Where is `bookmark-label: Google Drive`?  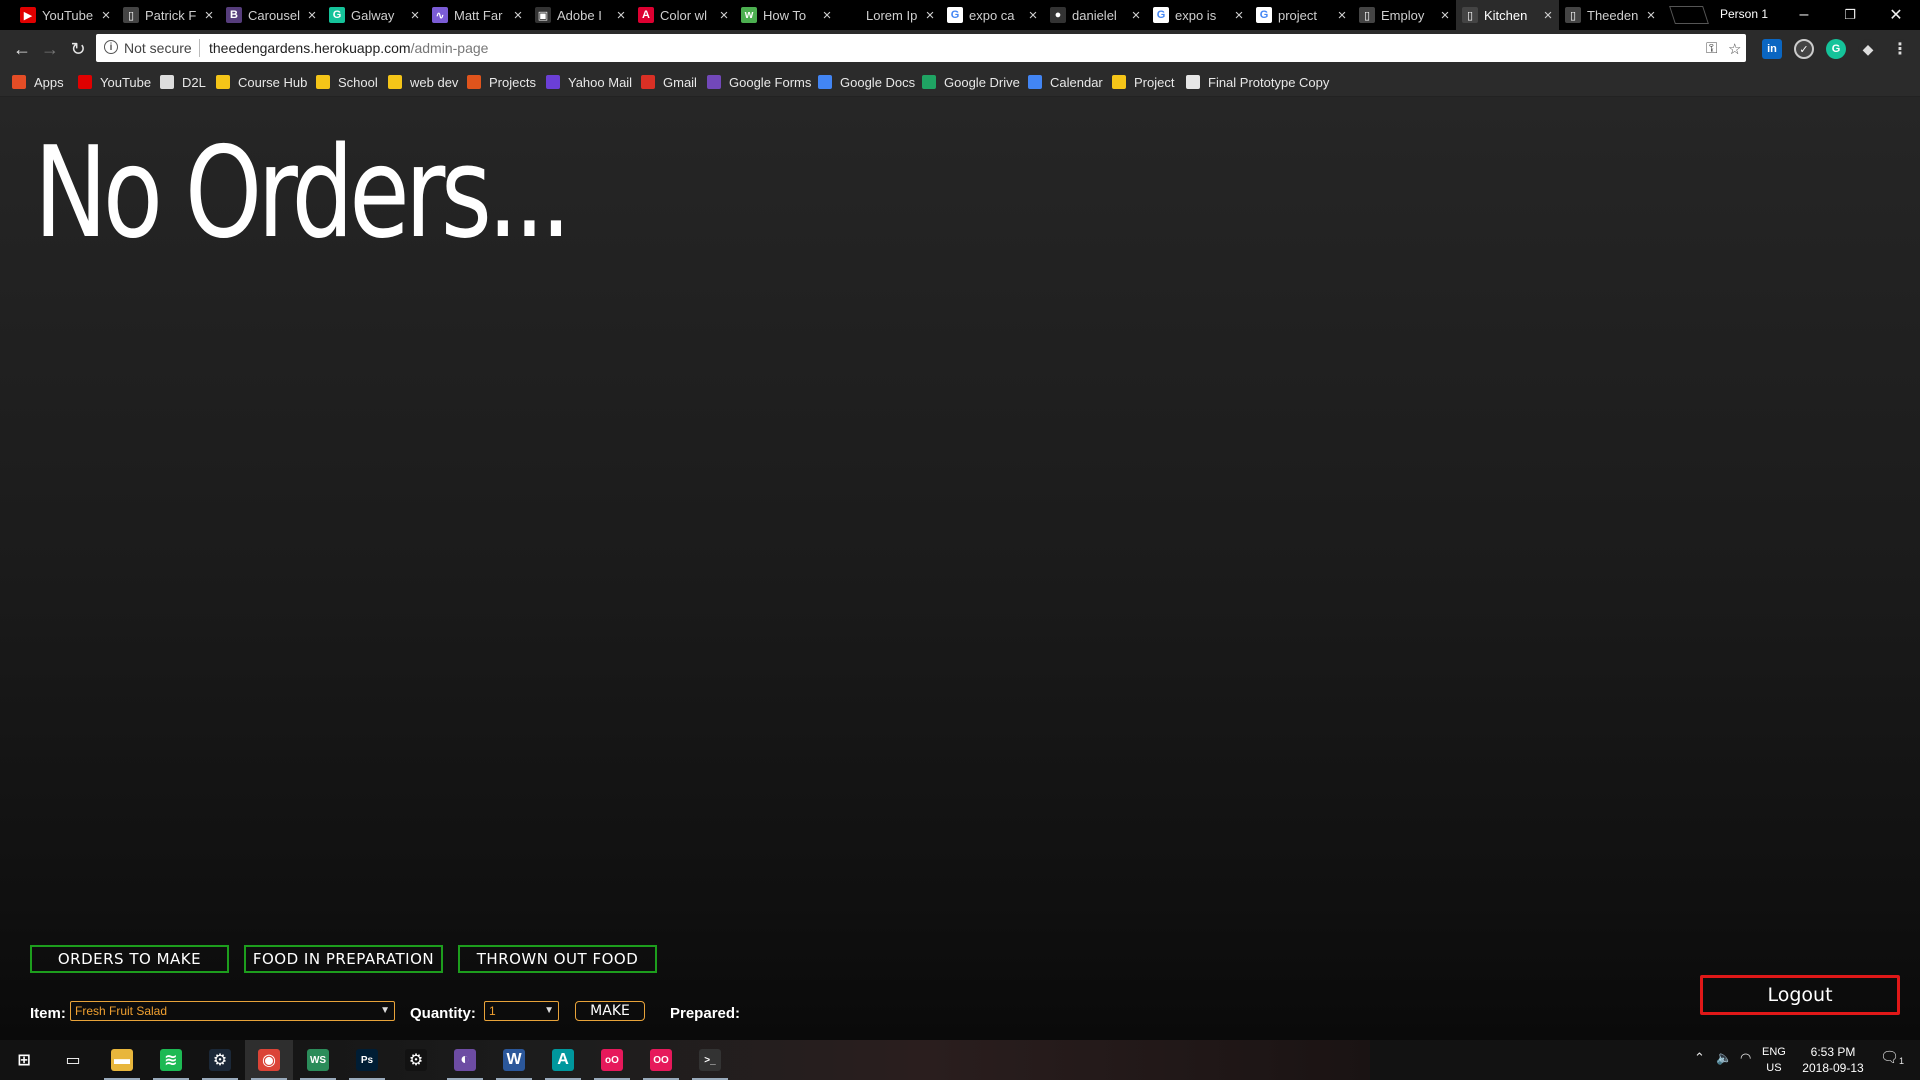 bookmark-label: Google Drive is located at coordinates (982, 82).